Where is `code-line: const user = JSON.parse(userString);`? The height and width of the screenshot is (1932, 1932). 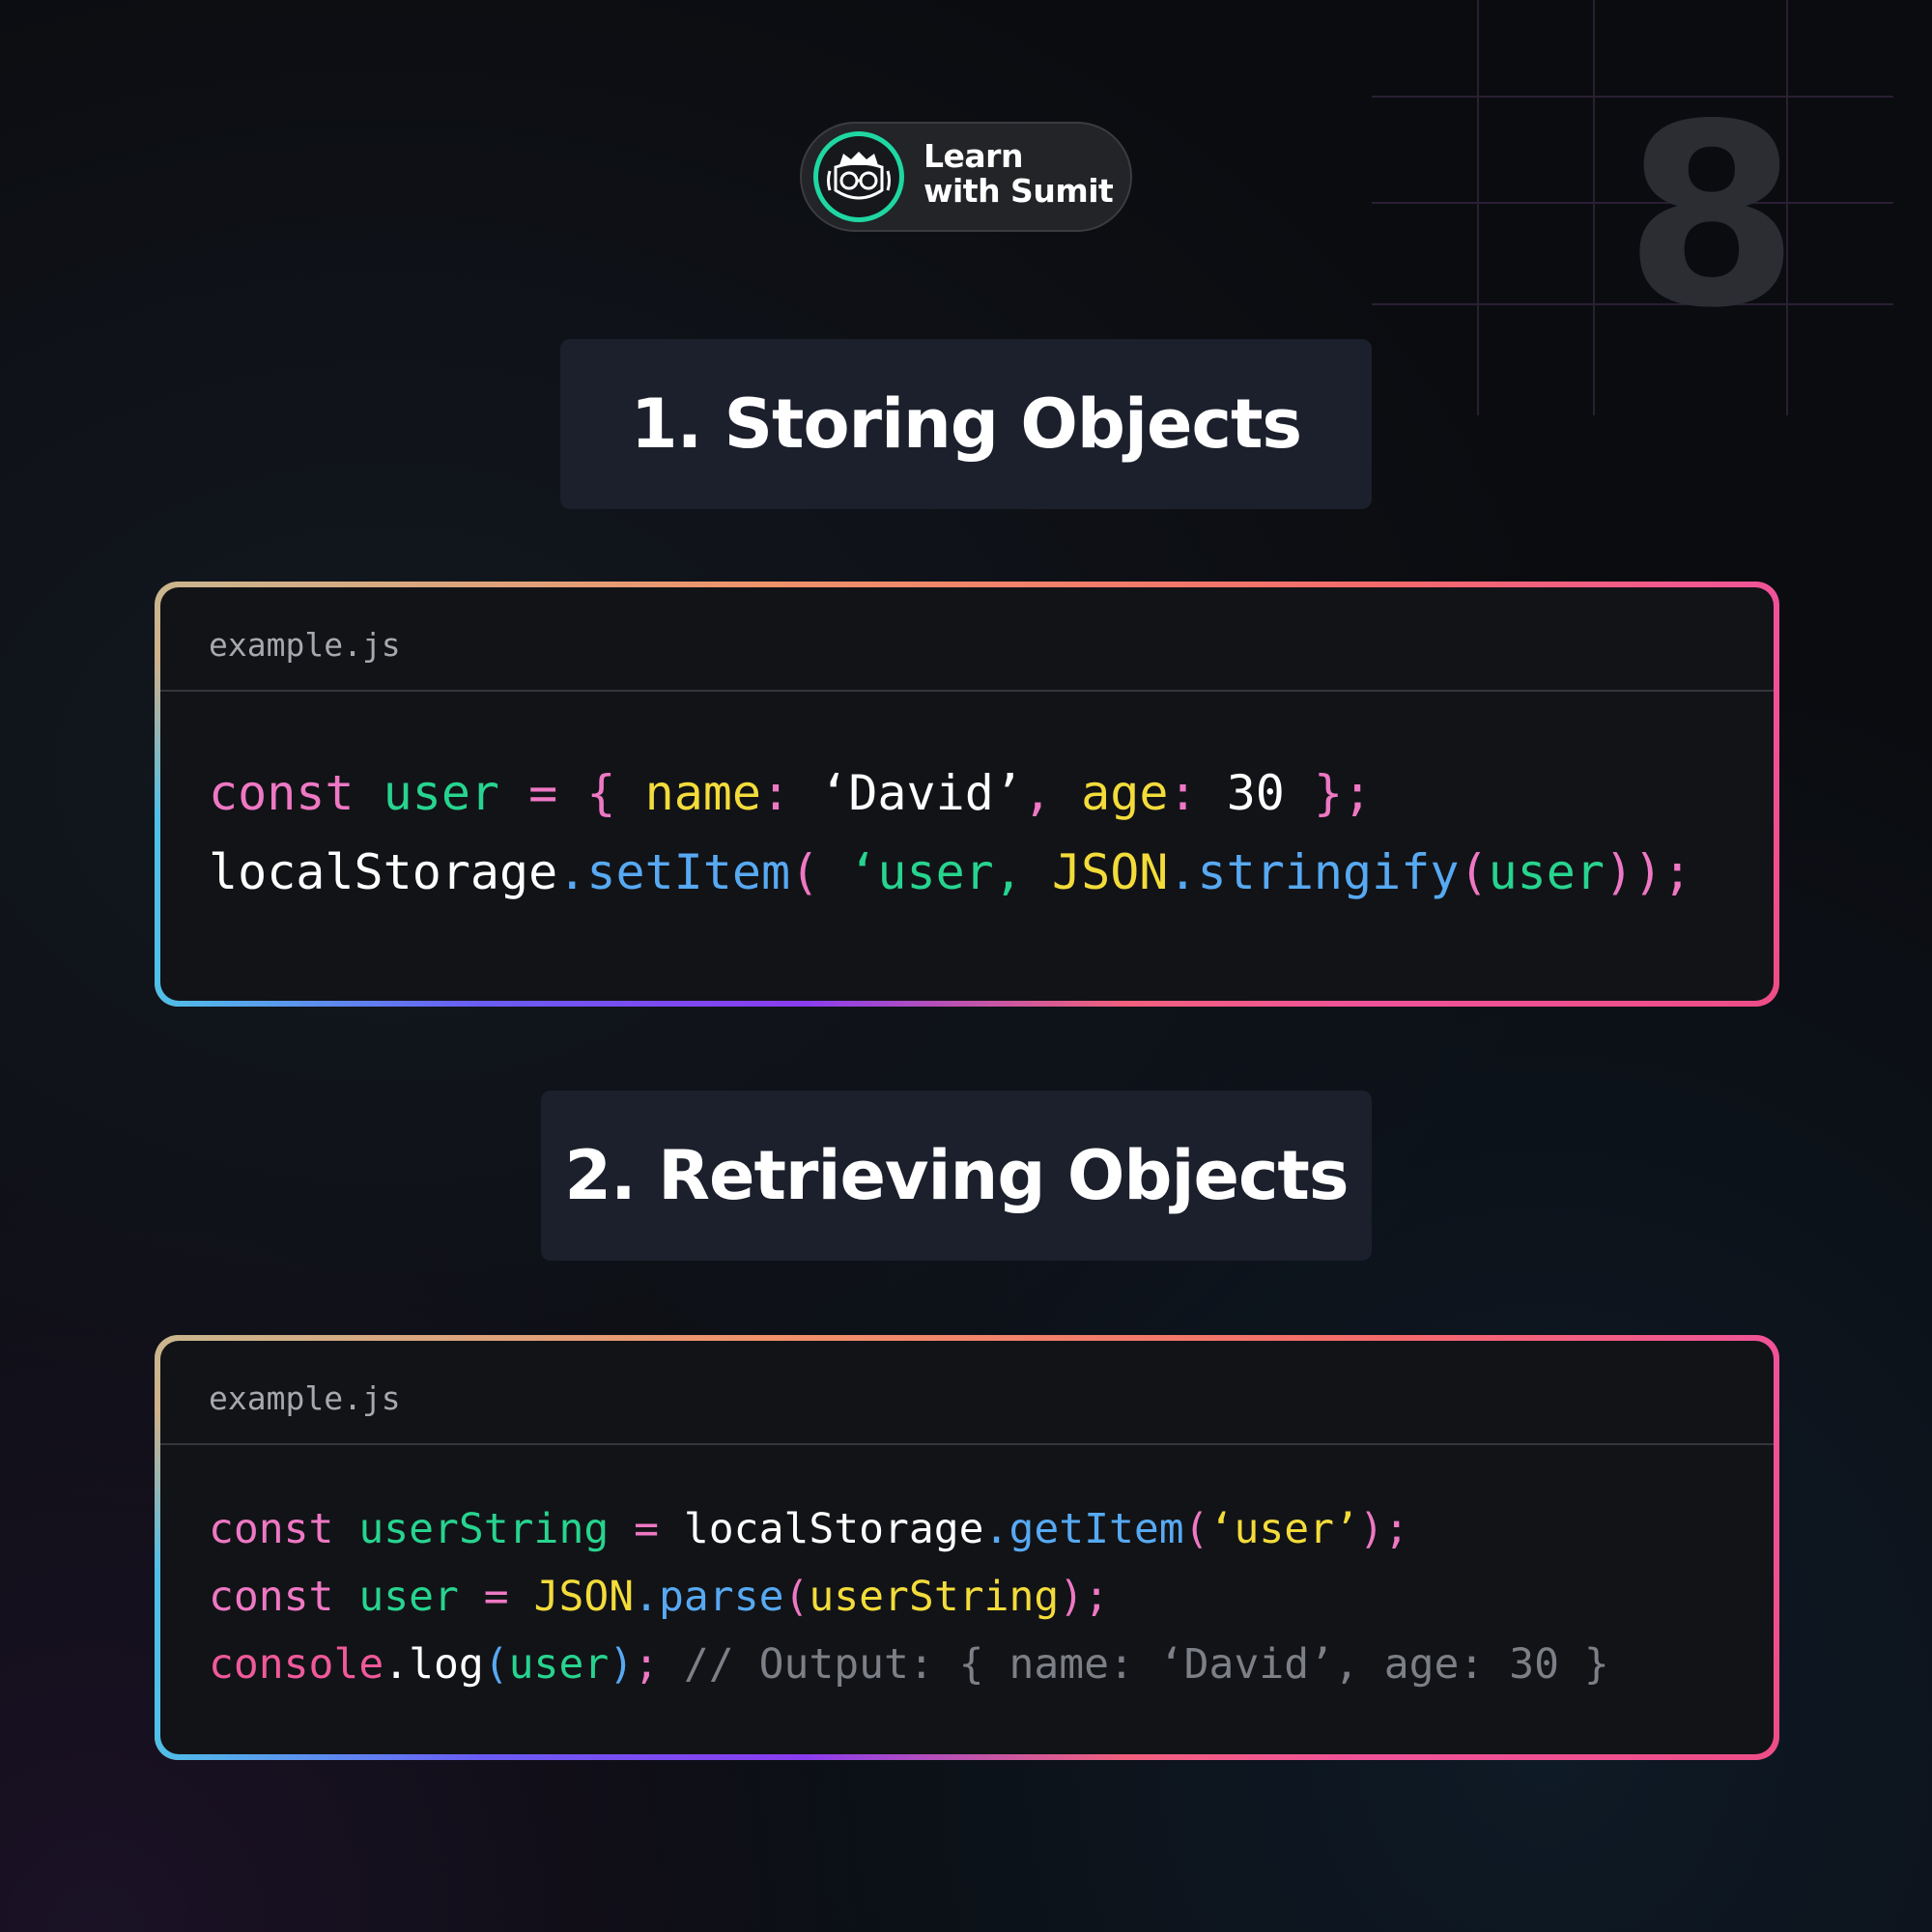
code-line: const user = JSON.parse(userString); is located at coordinates (981, 1597).